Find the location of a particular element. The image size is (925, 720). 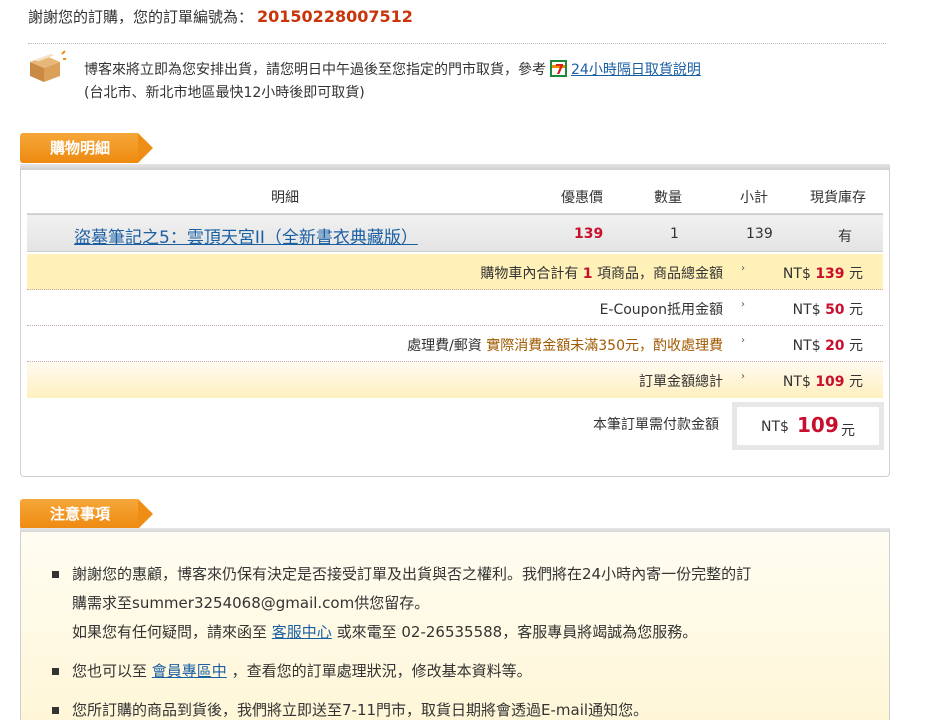

header-divider is located at coordinates (457, 43).